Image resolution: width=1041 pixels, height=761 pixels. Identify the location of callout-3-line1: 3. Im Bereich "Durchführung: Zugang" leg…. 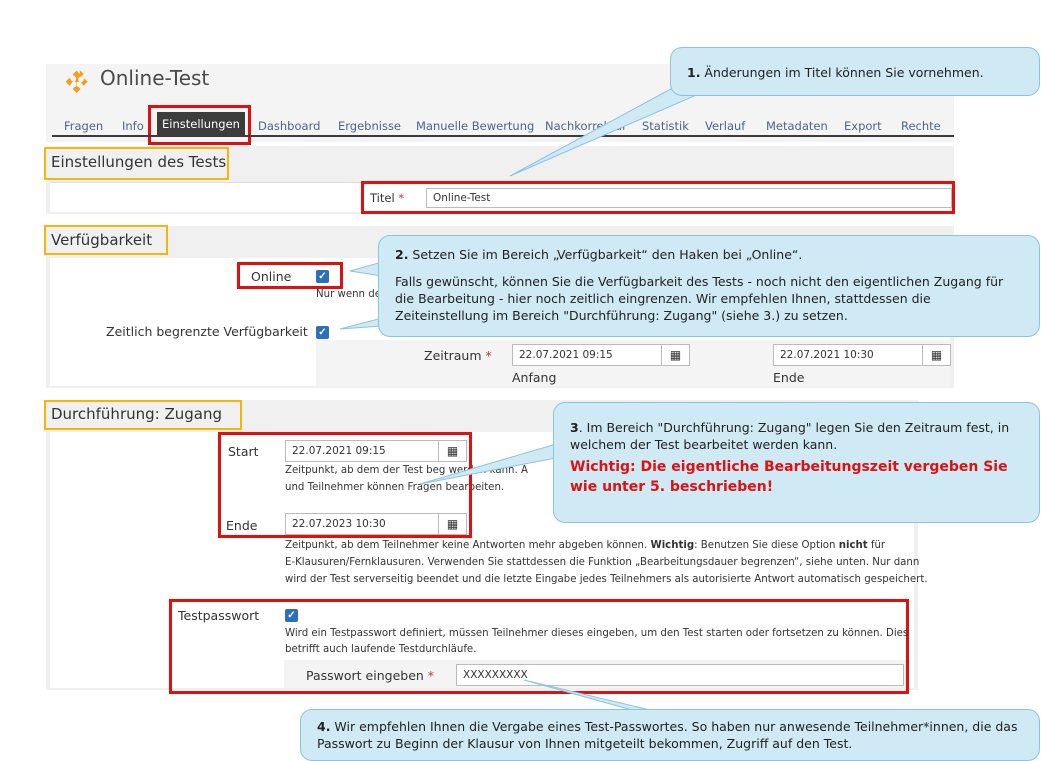
(796, 436).